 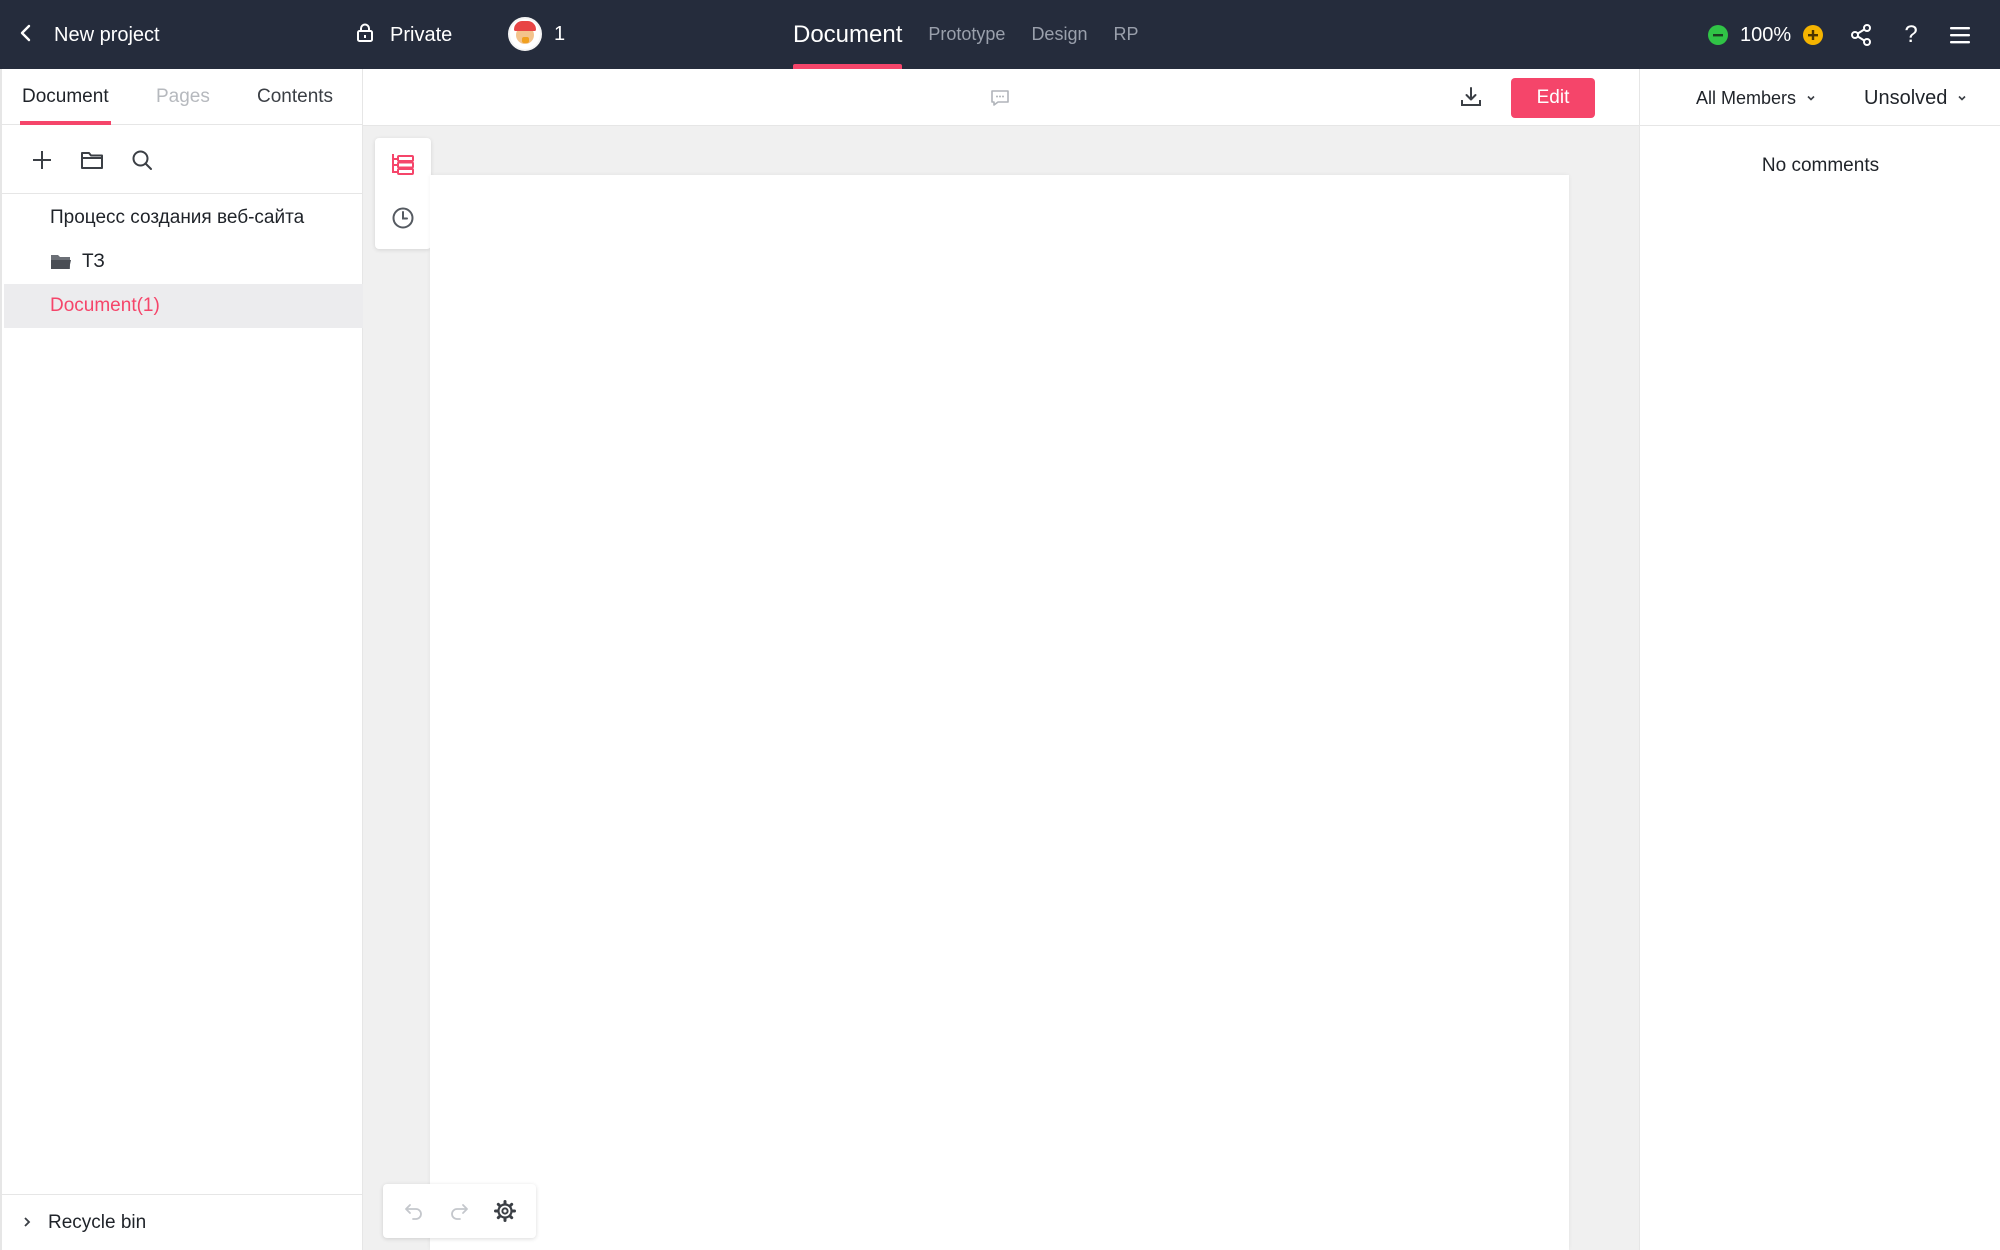 I want to click on add-folder-button, so click(x=92, y=160).